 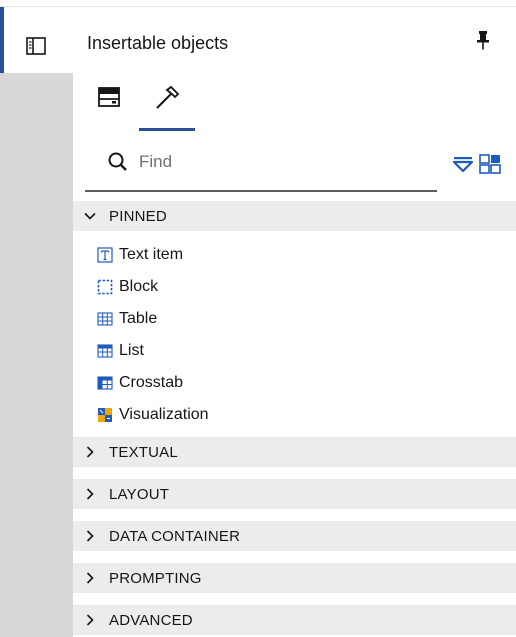 I want to click on group-label: LAYOUT, so click(x=139, y=494).